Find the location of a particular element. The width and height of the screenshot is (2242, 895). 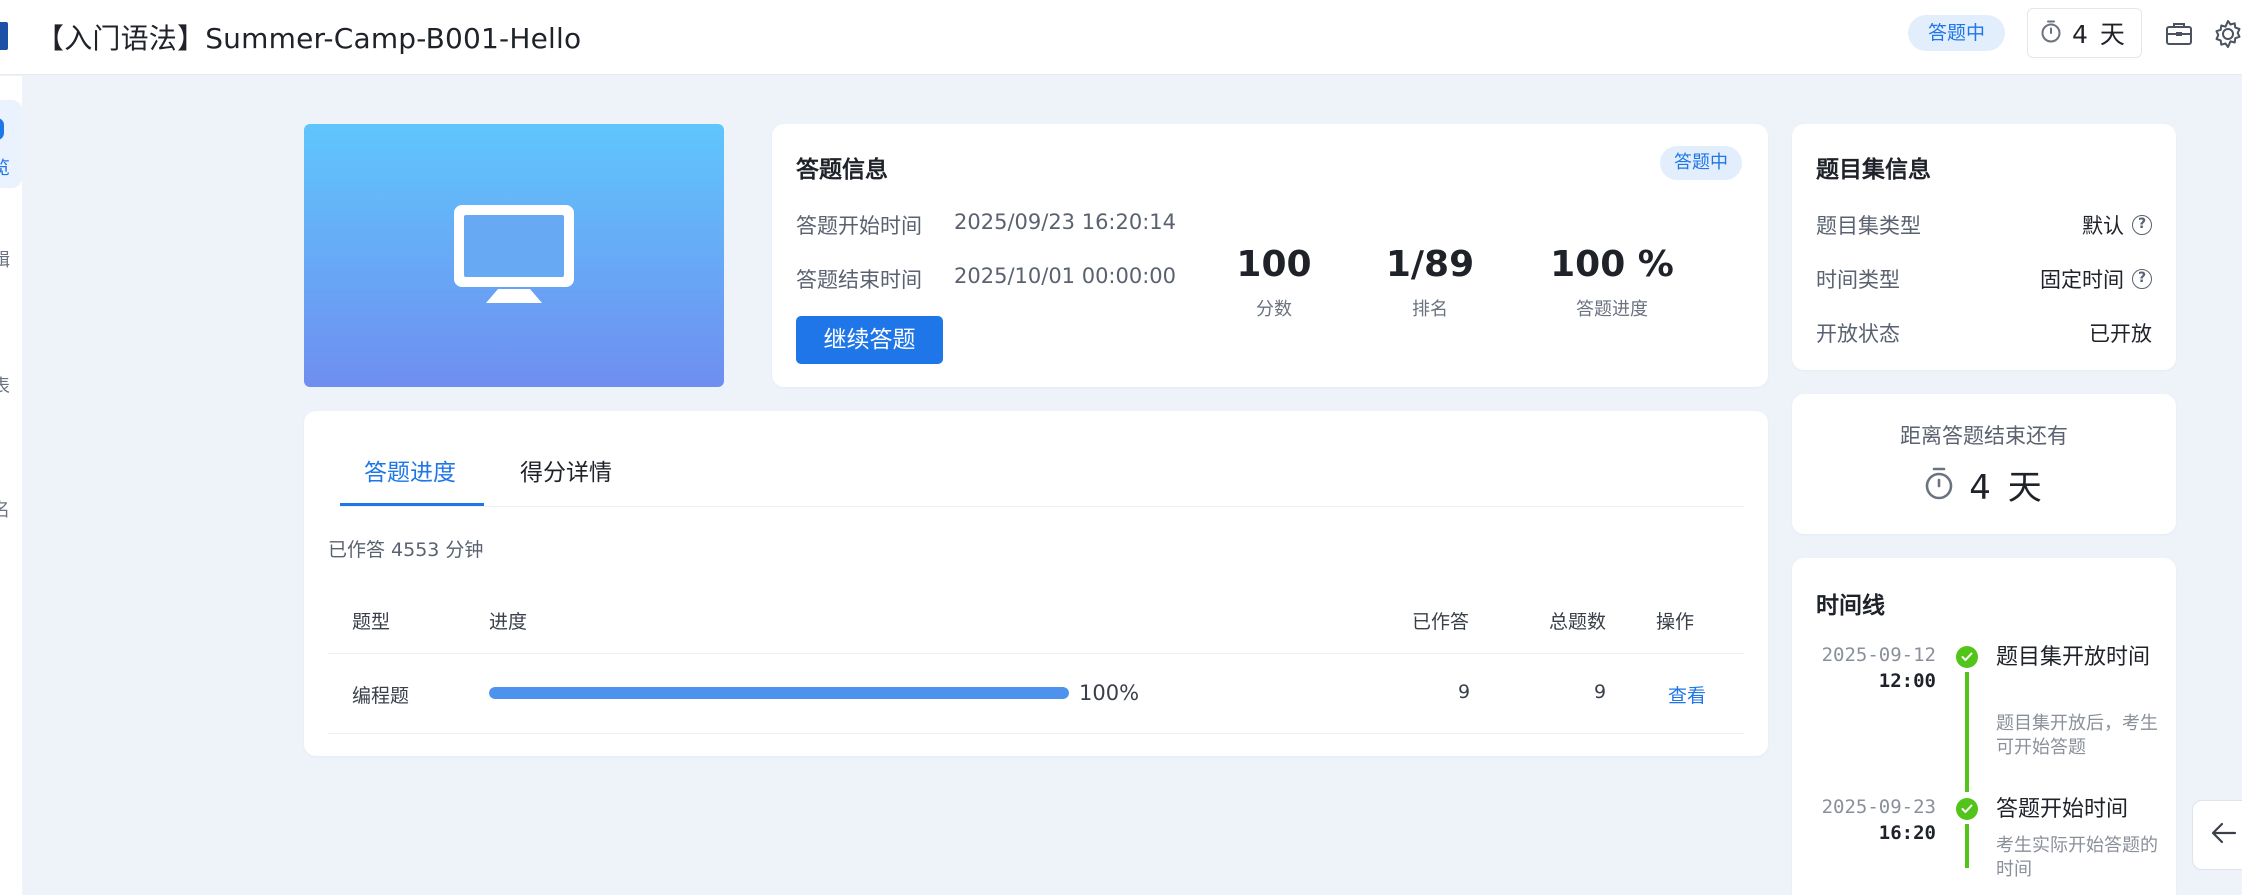

column-header-total: 总题数 is located at coordinates (1578, 622).